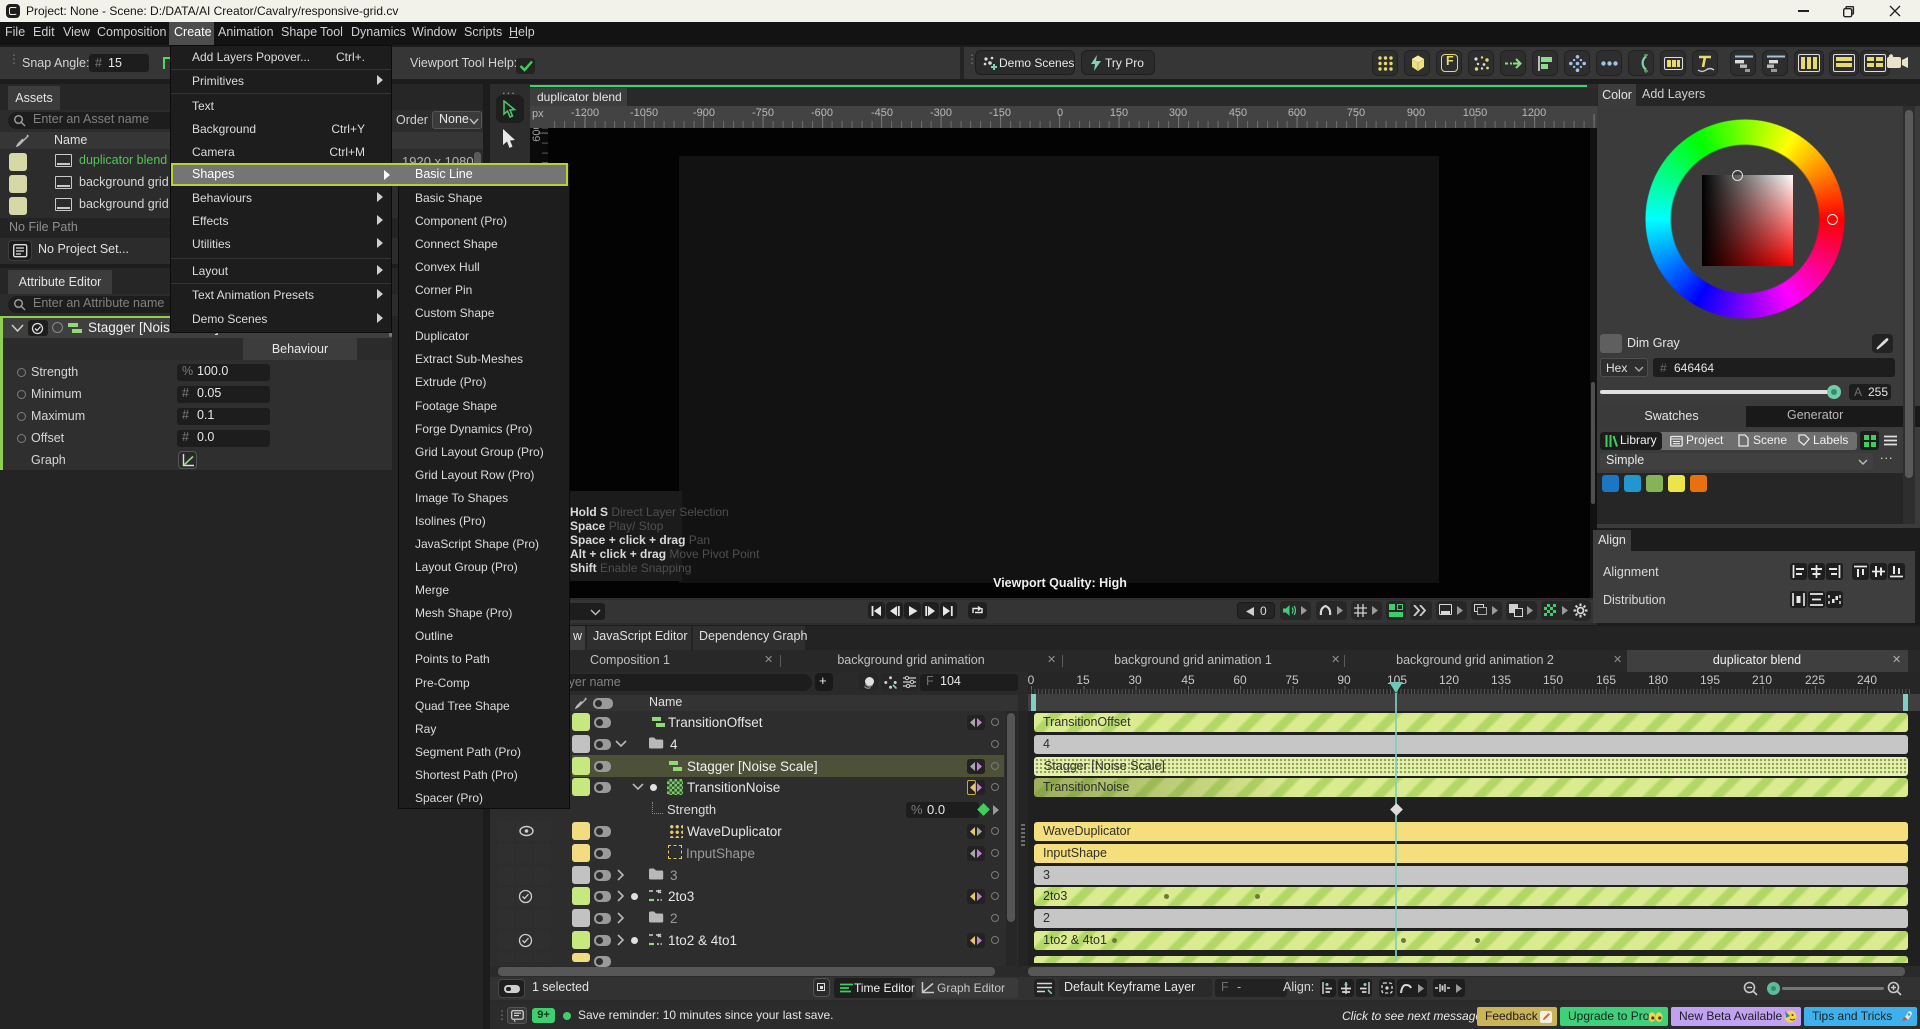  What do you see at coordinates (537, 135) in the screenshot?
I see `svg-text: 600` at bounding box center [537, 135].